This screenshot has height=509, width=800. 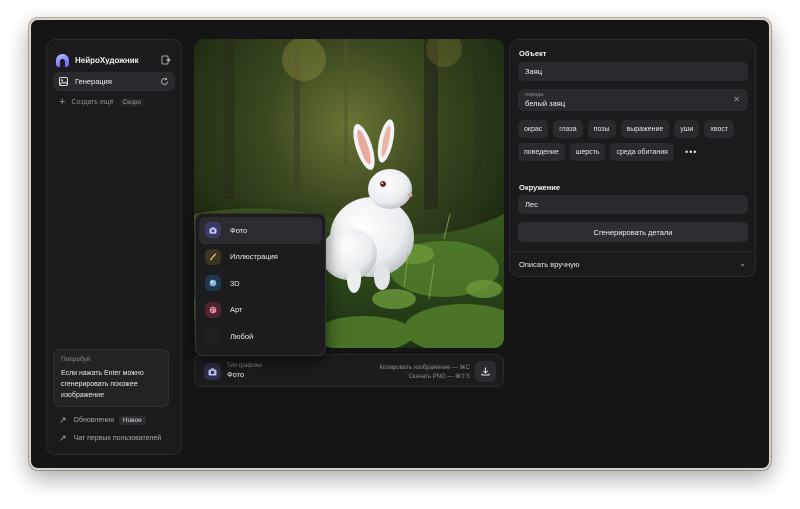 I want to click on updates-link: ↗ Обновления Новое, so click(x=102, y=420).